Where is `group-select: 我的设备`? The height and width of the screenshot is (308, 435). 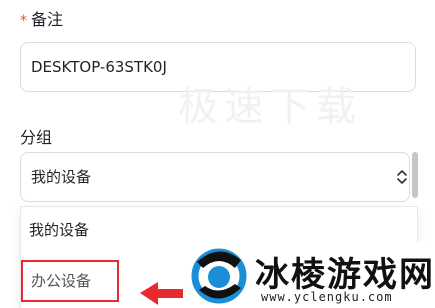
group-select: 我的设备 is located at coordinates (215, 177).